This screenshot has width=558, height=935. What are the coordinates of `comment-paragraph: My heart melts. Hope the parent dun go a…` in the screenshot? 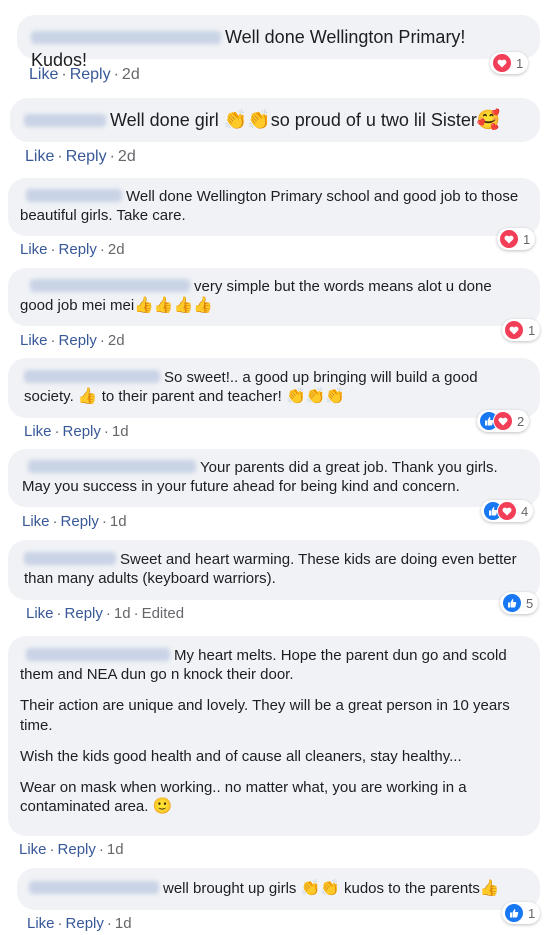 It's located at (274, 665).